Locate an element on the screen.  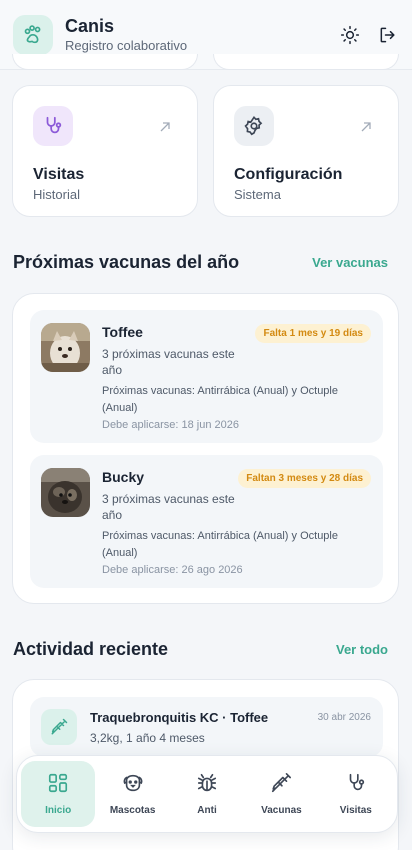
app-title: Canis is located at coordinates (90, 26).